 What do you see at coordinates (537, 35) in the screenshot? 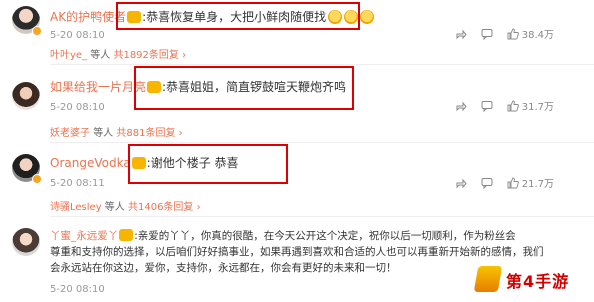
I see `like-count: 38.4万` at bounding box center [537, 35].